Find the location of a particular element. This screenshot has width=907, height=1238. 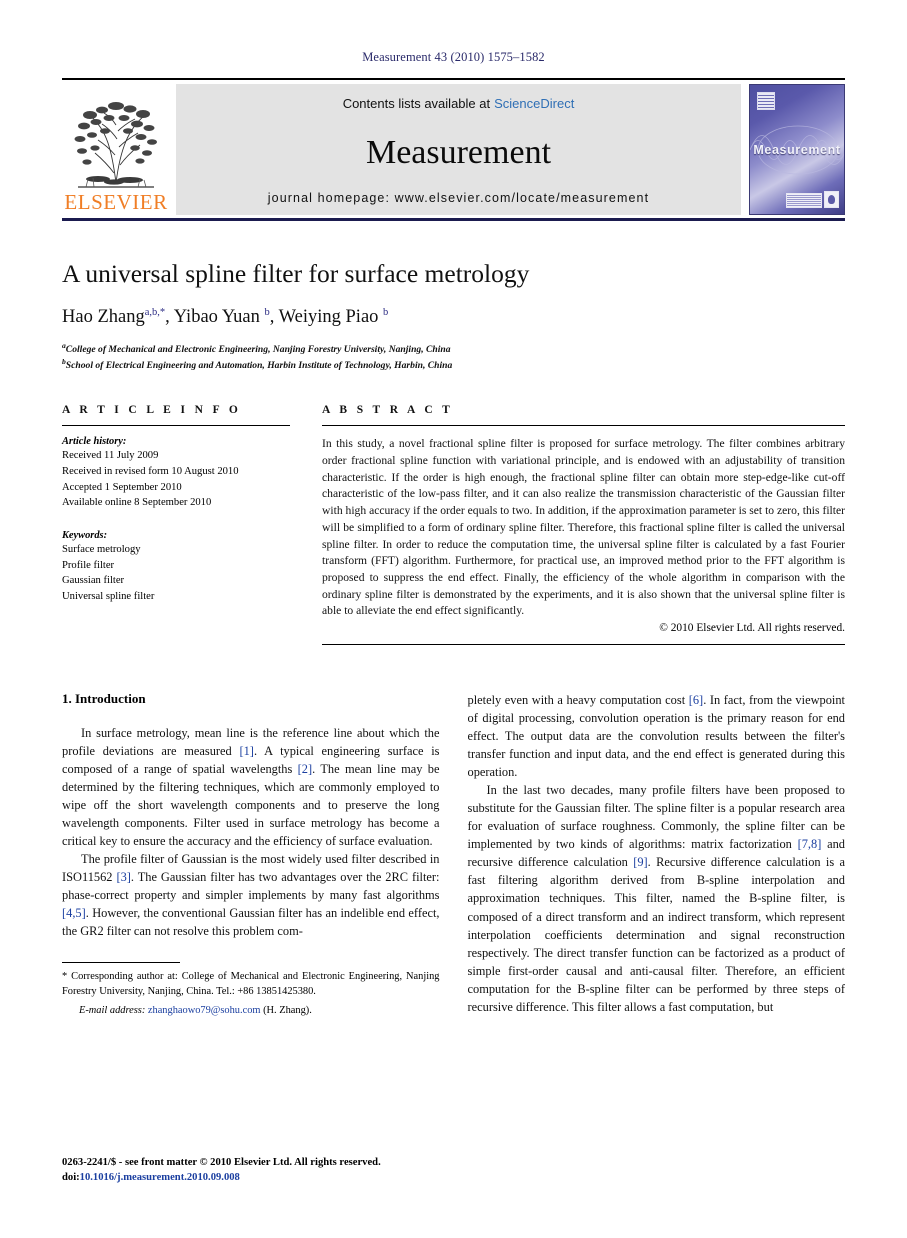

citation-link: [9] is located at coordinates (640, 862).